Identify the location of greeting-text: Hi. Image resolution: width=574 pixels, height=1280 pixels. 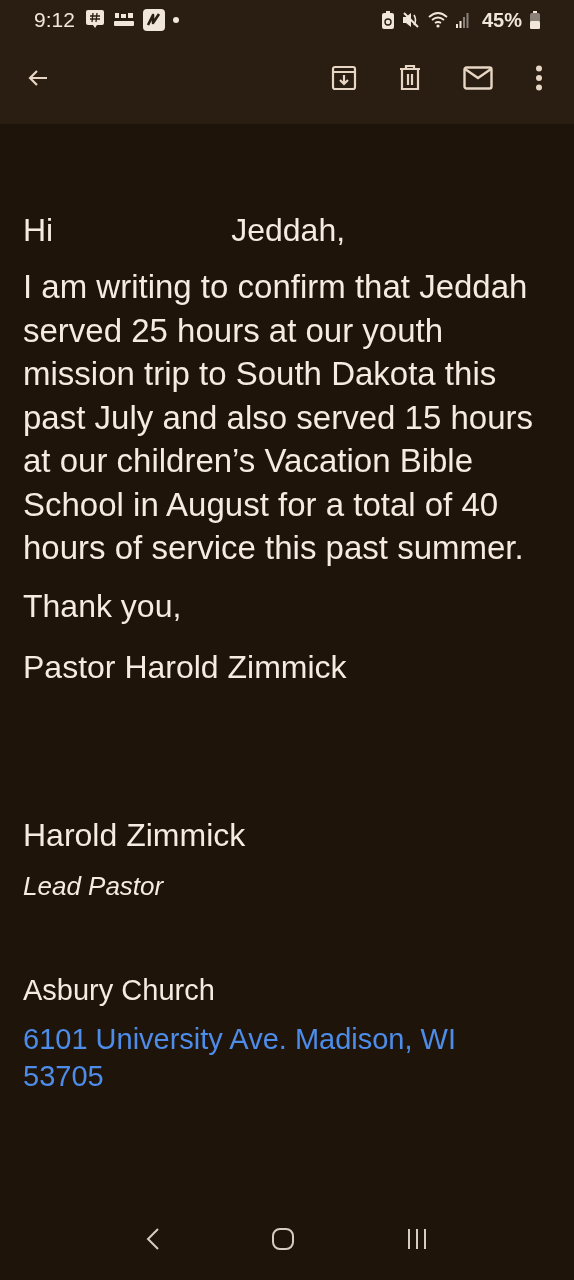
(38, 230).